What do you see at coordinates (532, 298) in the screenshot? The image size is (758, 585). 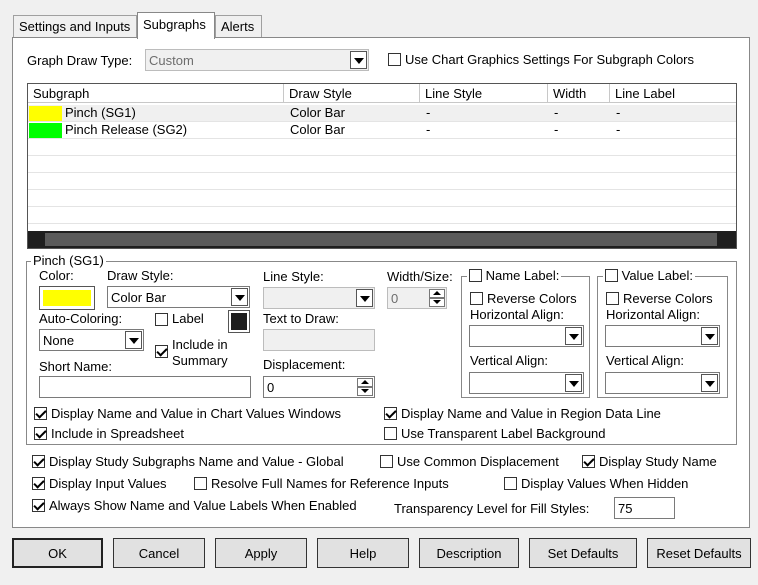 I see `name-reverse-colors-label: Reverse Colors` at bounding box center [532, 298].